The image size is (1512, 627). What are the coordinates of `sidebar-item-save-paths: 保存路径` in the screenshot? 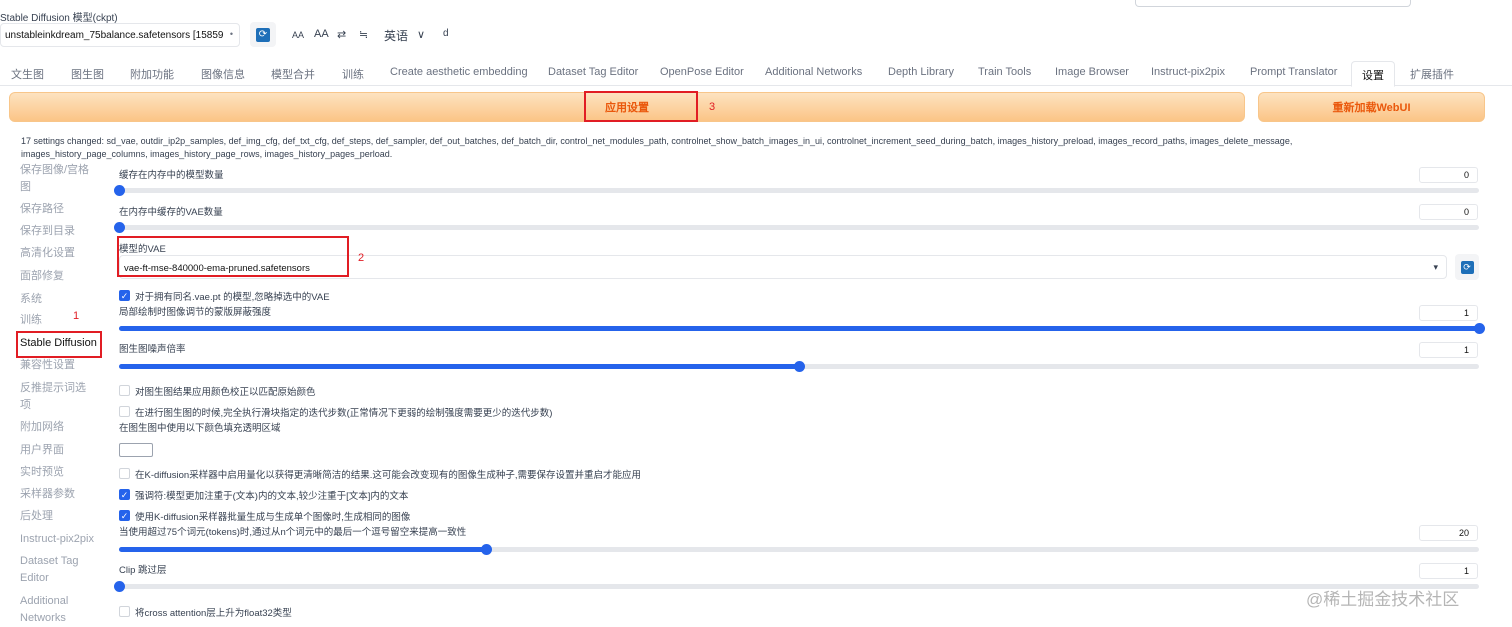 It's located at (42, 209).